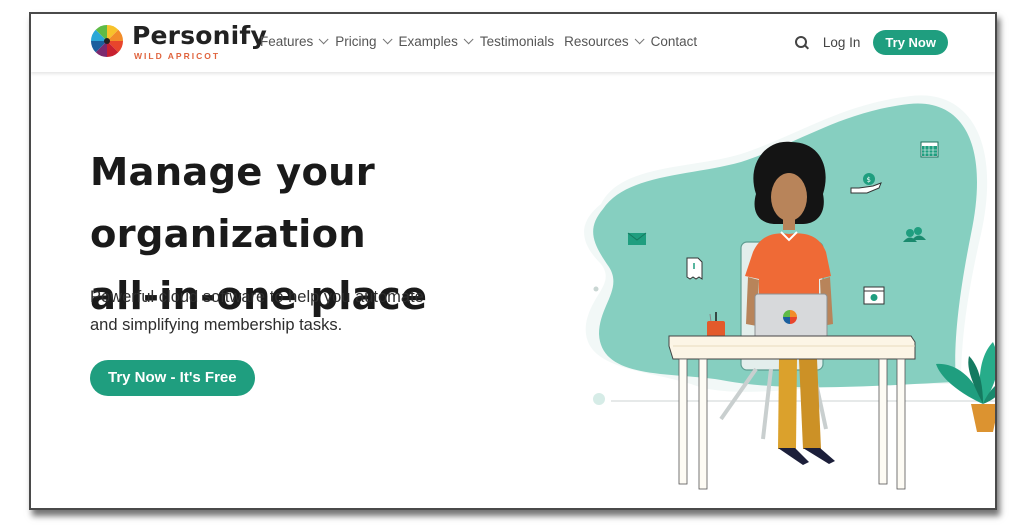 This screenshot has height=527, width=1024. I want to click on hero-title-line-1: Manage your organization, so click(232, 203).